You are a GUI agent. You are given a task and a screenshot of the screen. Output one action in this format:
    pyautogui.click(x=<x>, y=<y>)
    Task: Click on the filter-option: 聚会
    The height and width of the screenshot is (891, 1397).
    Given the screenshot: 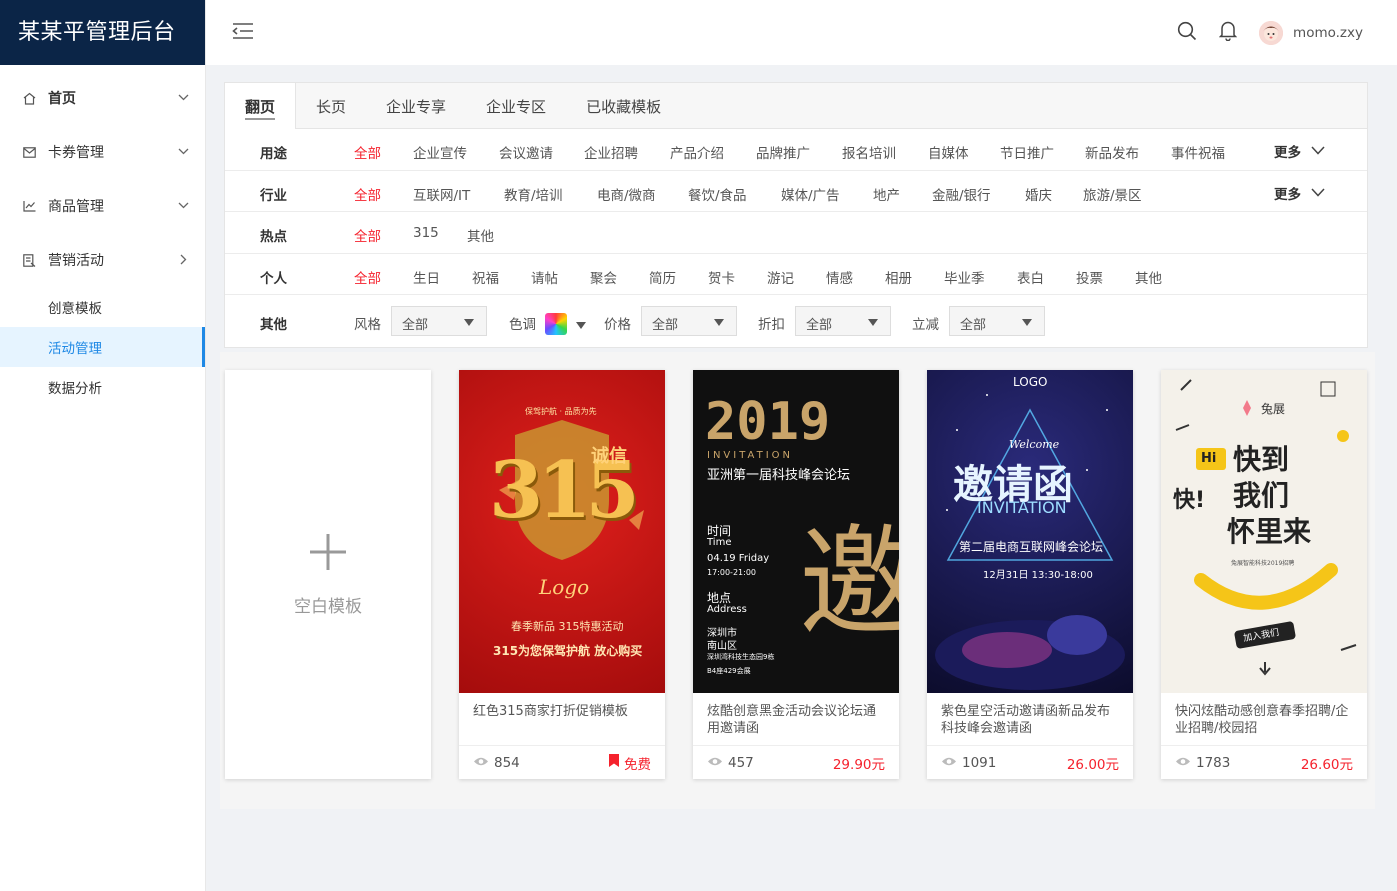 What is the action you would take?
    pyautogui.click(x=603, y=277)
    